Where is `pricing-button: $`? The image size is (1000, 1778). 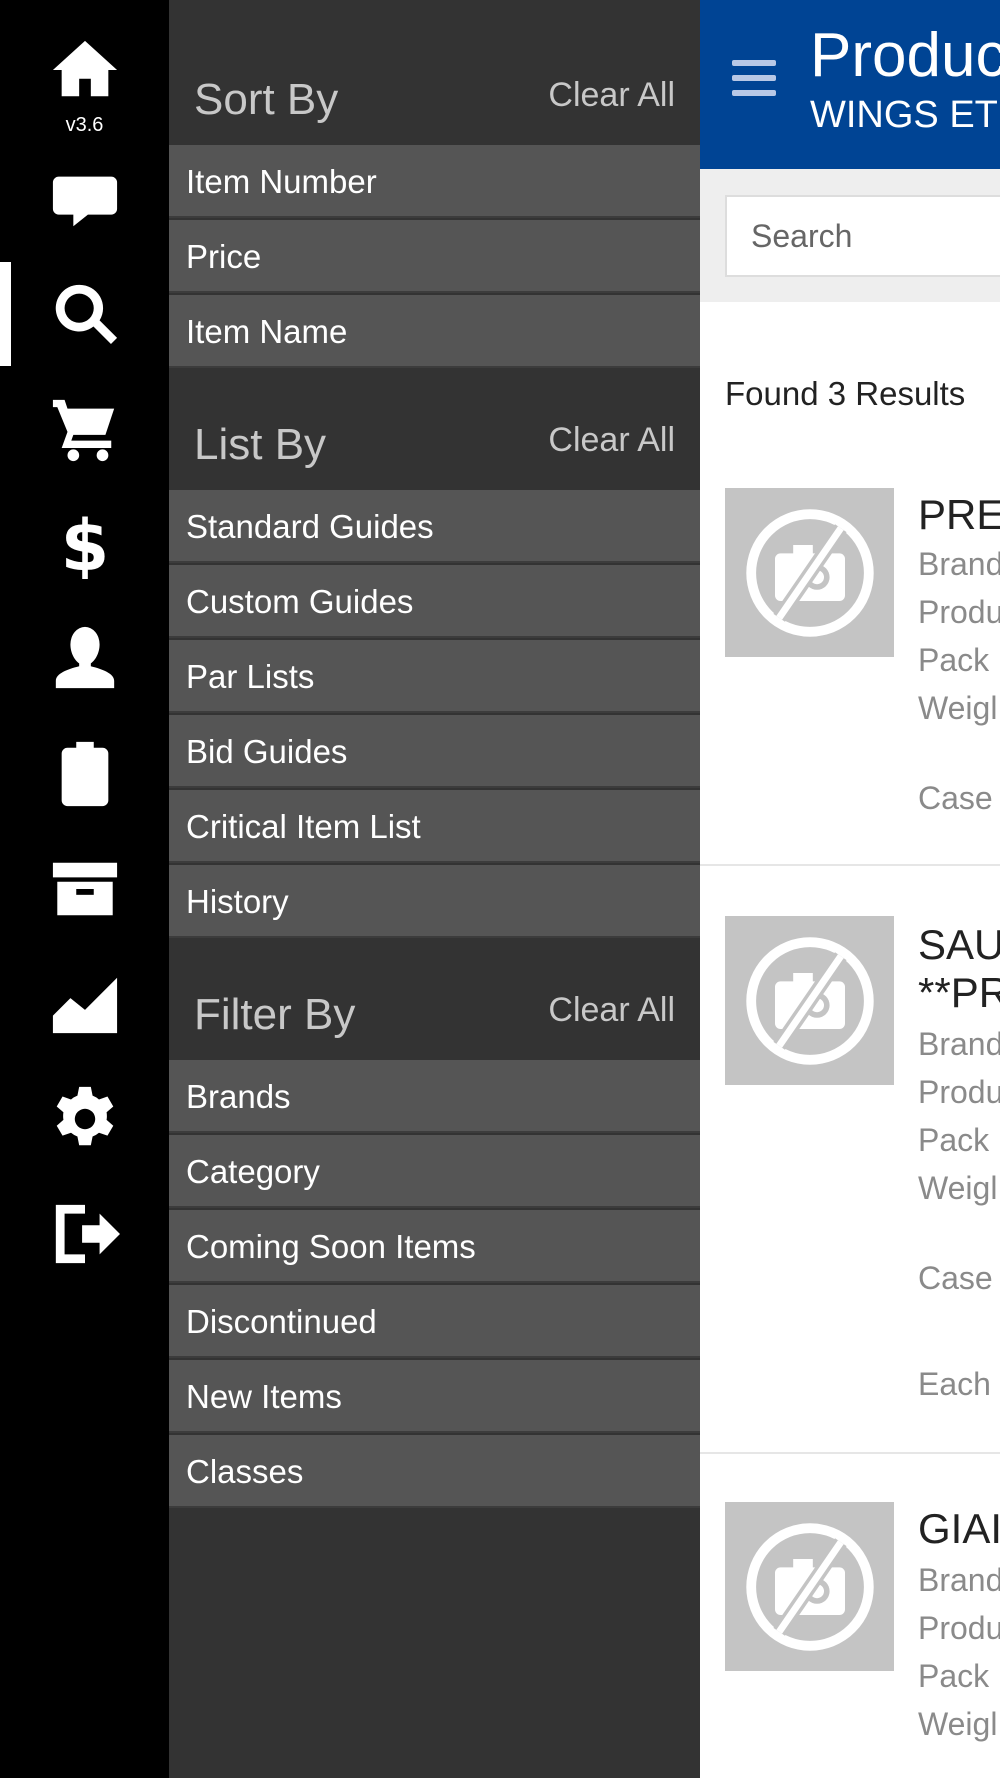 pricing-button: $ is located at coordinates (84, 544).